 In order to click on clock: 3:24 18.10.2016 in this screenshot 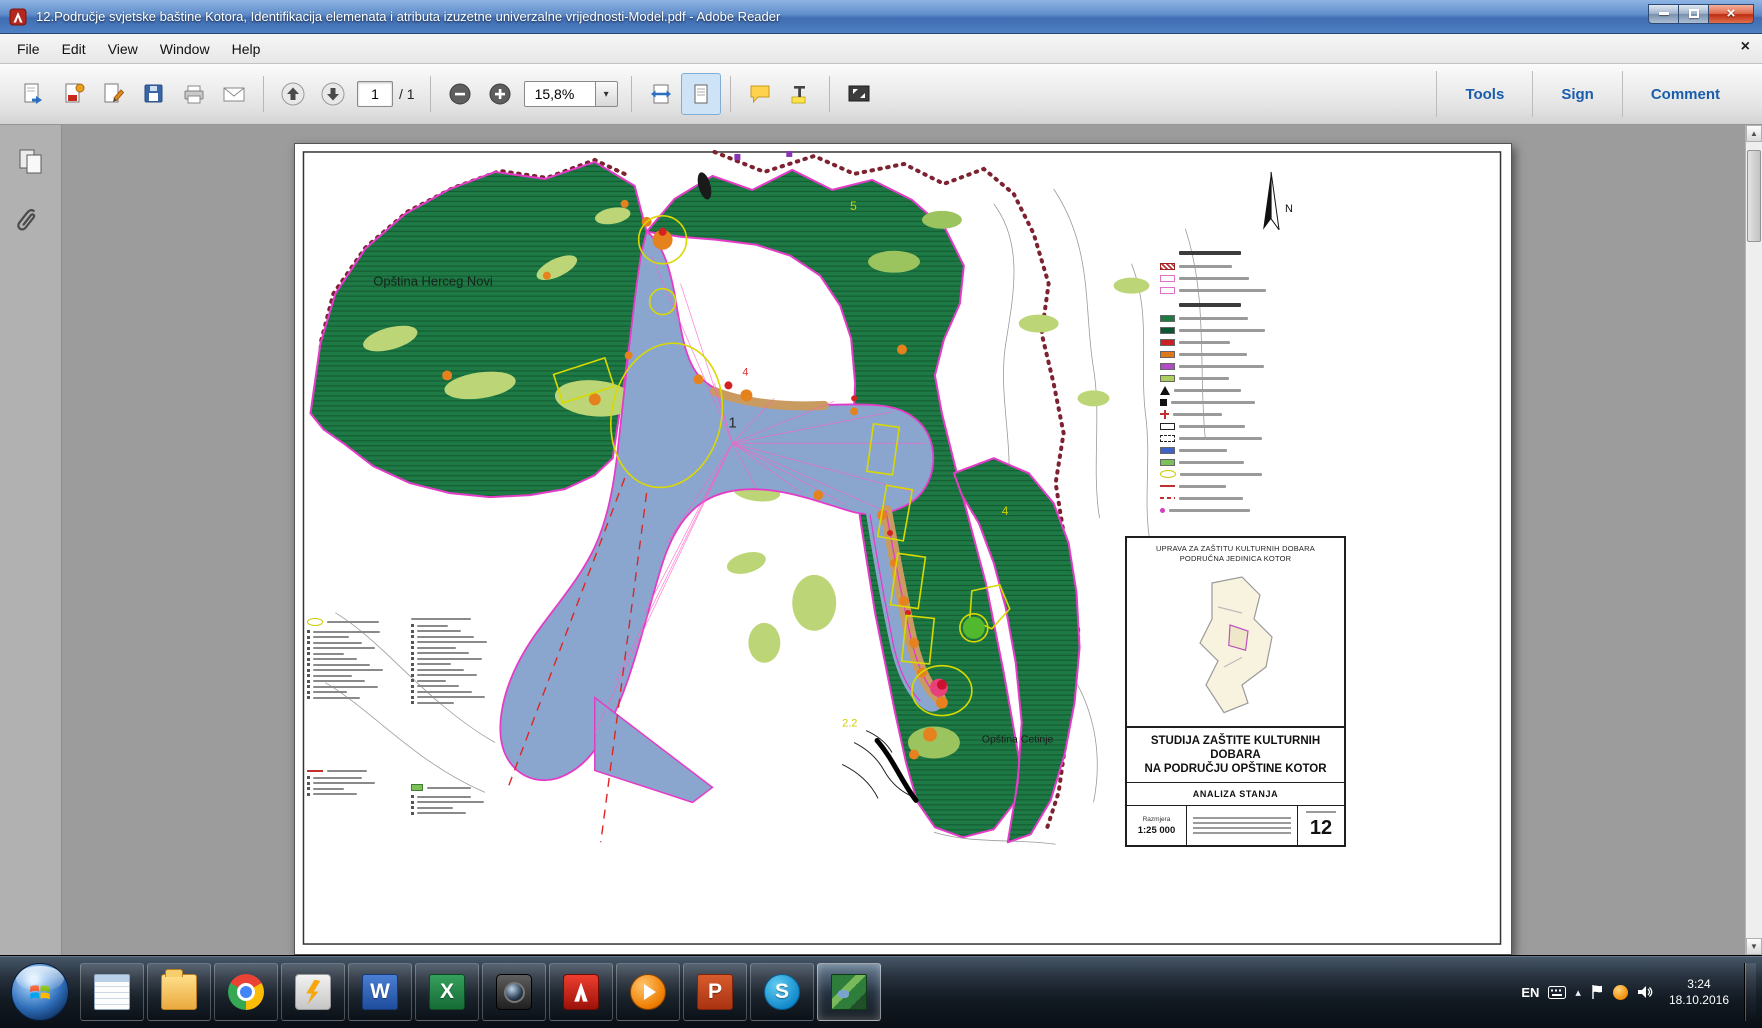, I will do `click(1699, 992)`.